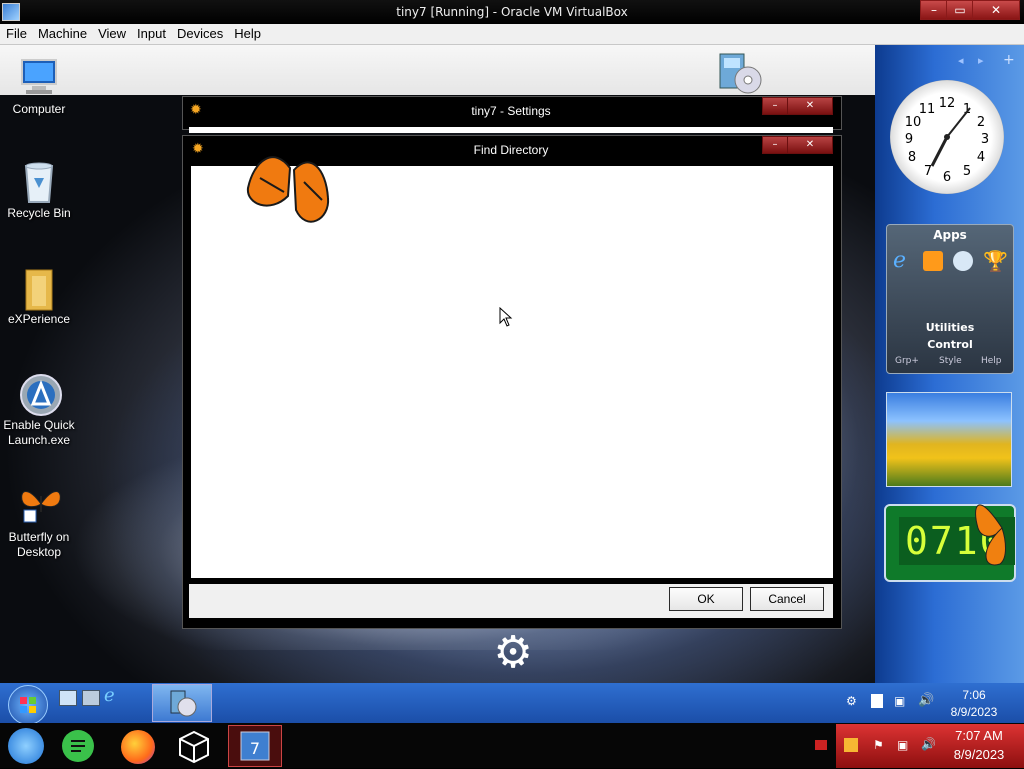 The image size is (1024, 769). Describe the element at coordinates (810, 106) in the screenshot. I see `settings-close-button: ✕` at that location.